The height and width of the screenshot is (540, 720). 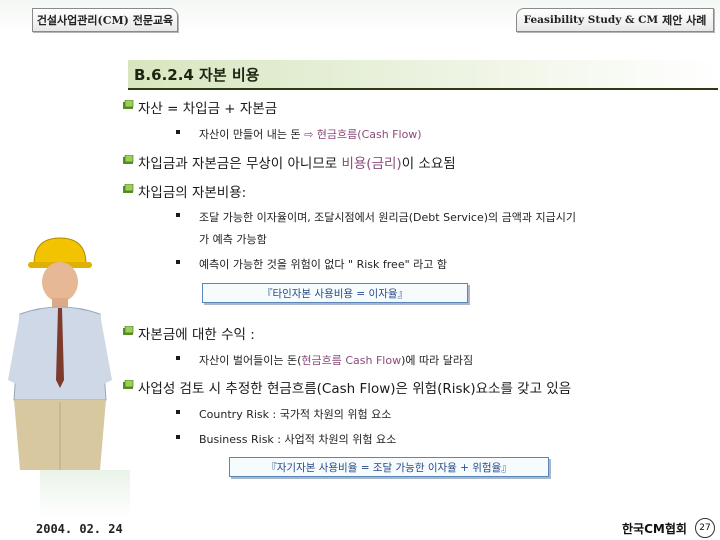 I want to click on formula-callout: 『자기자본 사용비율 = 조달 가능한 이자율 + 위험율』, so click(x=389, y=467).